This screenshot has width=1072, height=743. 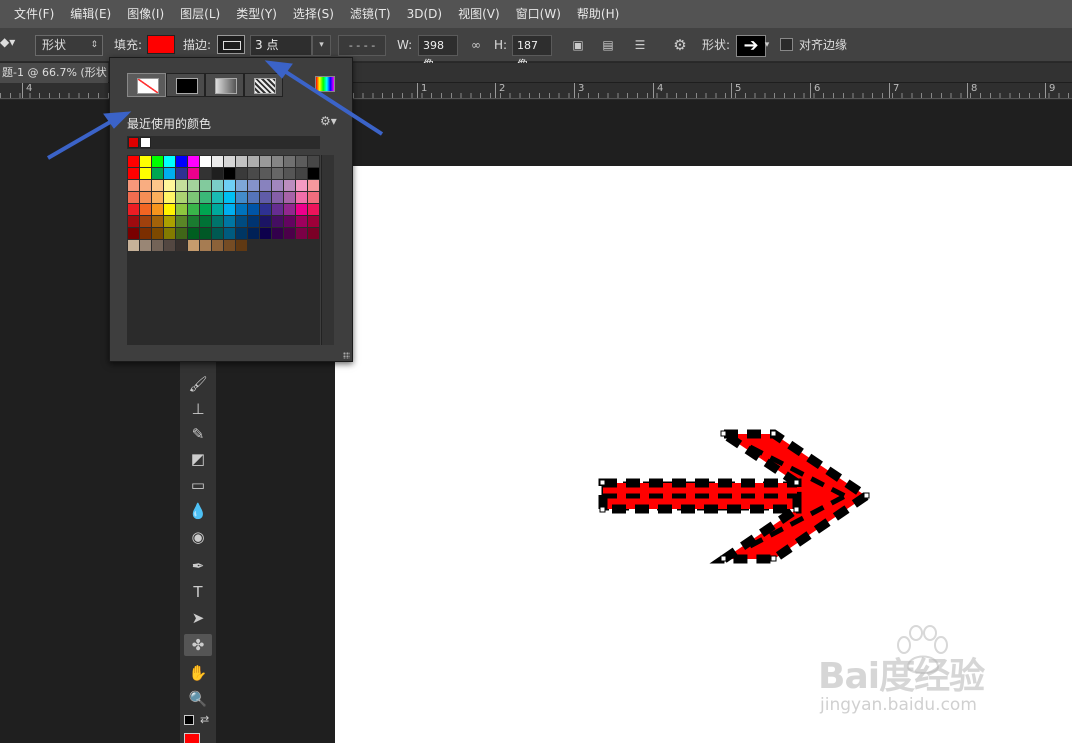 What do you see at coordinates (146, 85) in the screenshot?
I see `no-color-button` at bounding box center [146, 85].